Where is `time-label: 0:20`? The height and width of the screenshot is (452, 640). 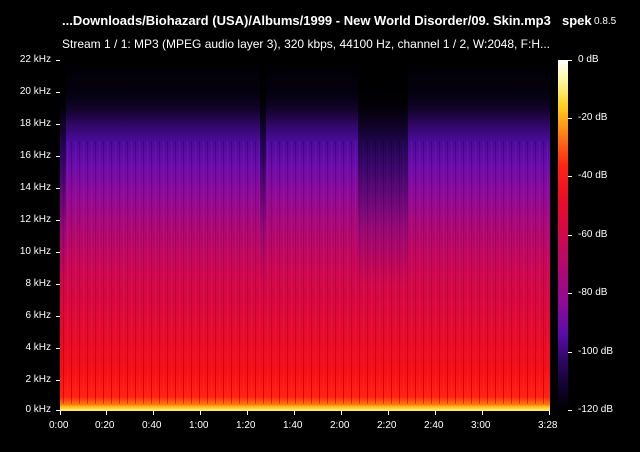 time-label: 0:20 is located at coordinates (105, 425).